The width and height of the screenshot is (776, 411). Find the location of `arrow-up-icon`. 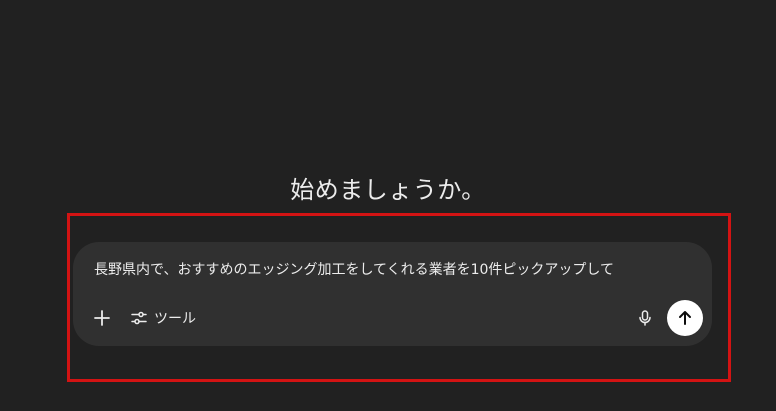

arrow-up-icon is located at coordinates (685, 318).